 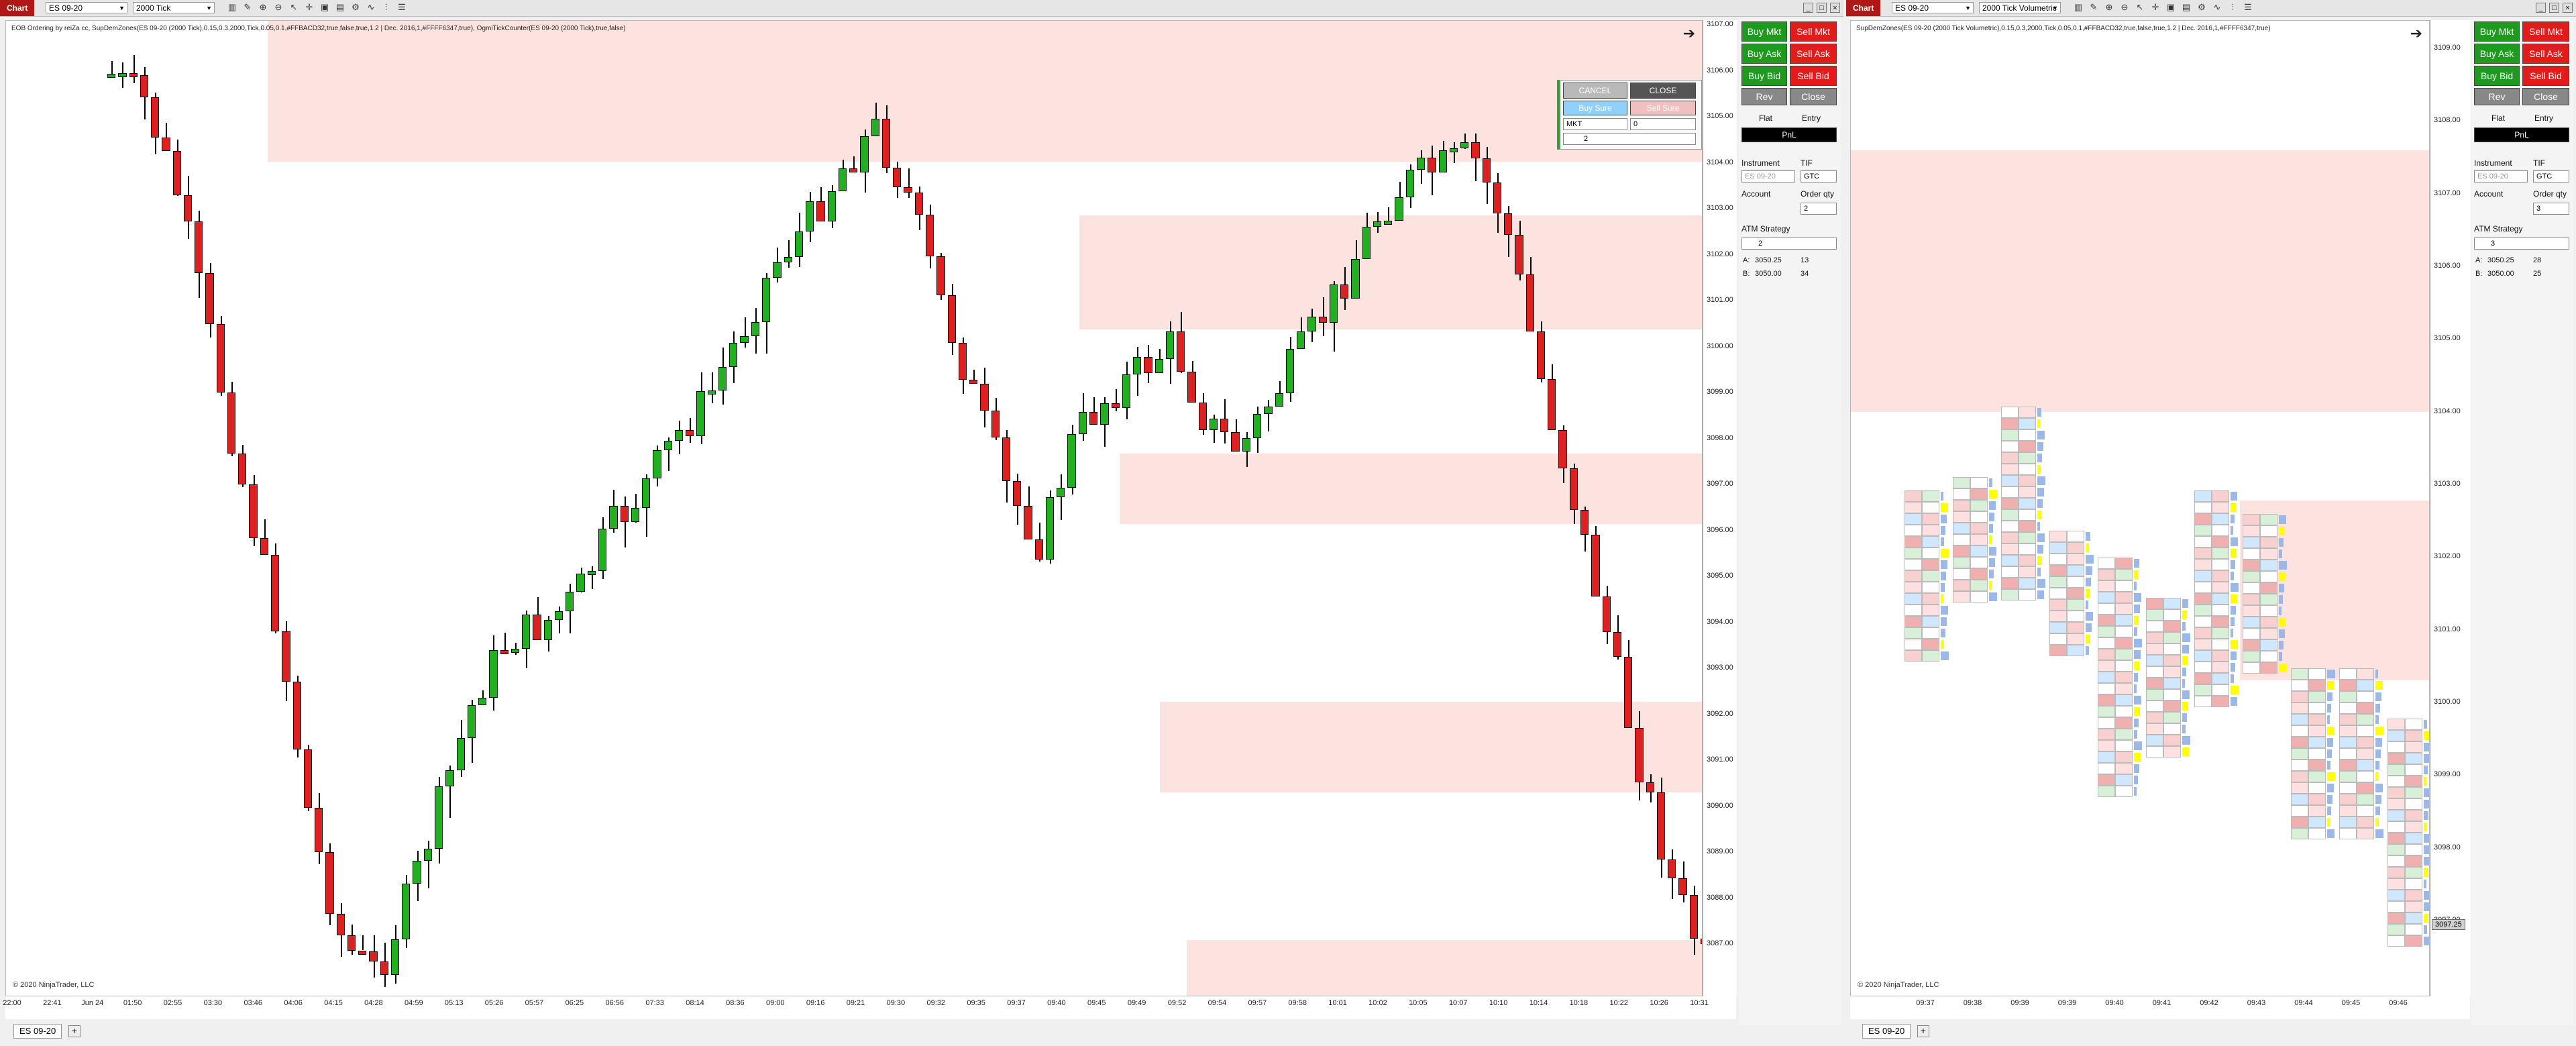 What do you see at coordinates (1663, 91) in the screenshot?
I see `close-button: CLOSE` at bounding box center [1663, 91].